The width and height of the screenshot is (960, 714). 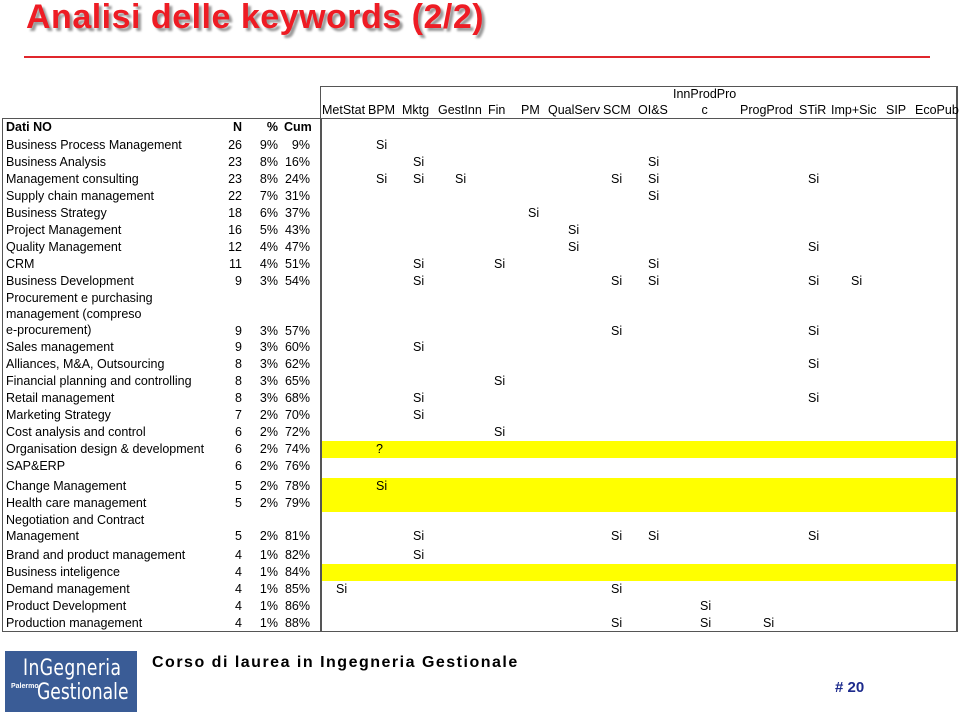 I want to click on row-cumulative: 84%, so click(x=297, y=572).